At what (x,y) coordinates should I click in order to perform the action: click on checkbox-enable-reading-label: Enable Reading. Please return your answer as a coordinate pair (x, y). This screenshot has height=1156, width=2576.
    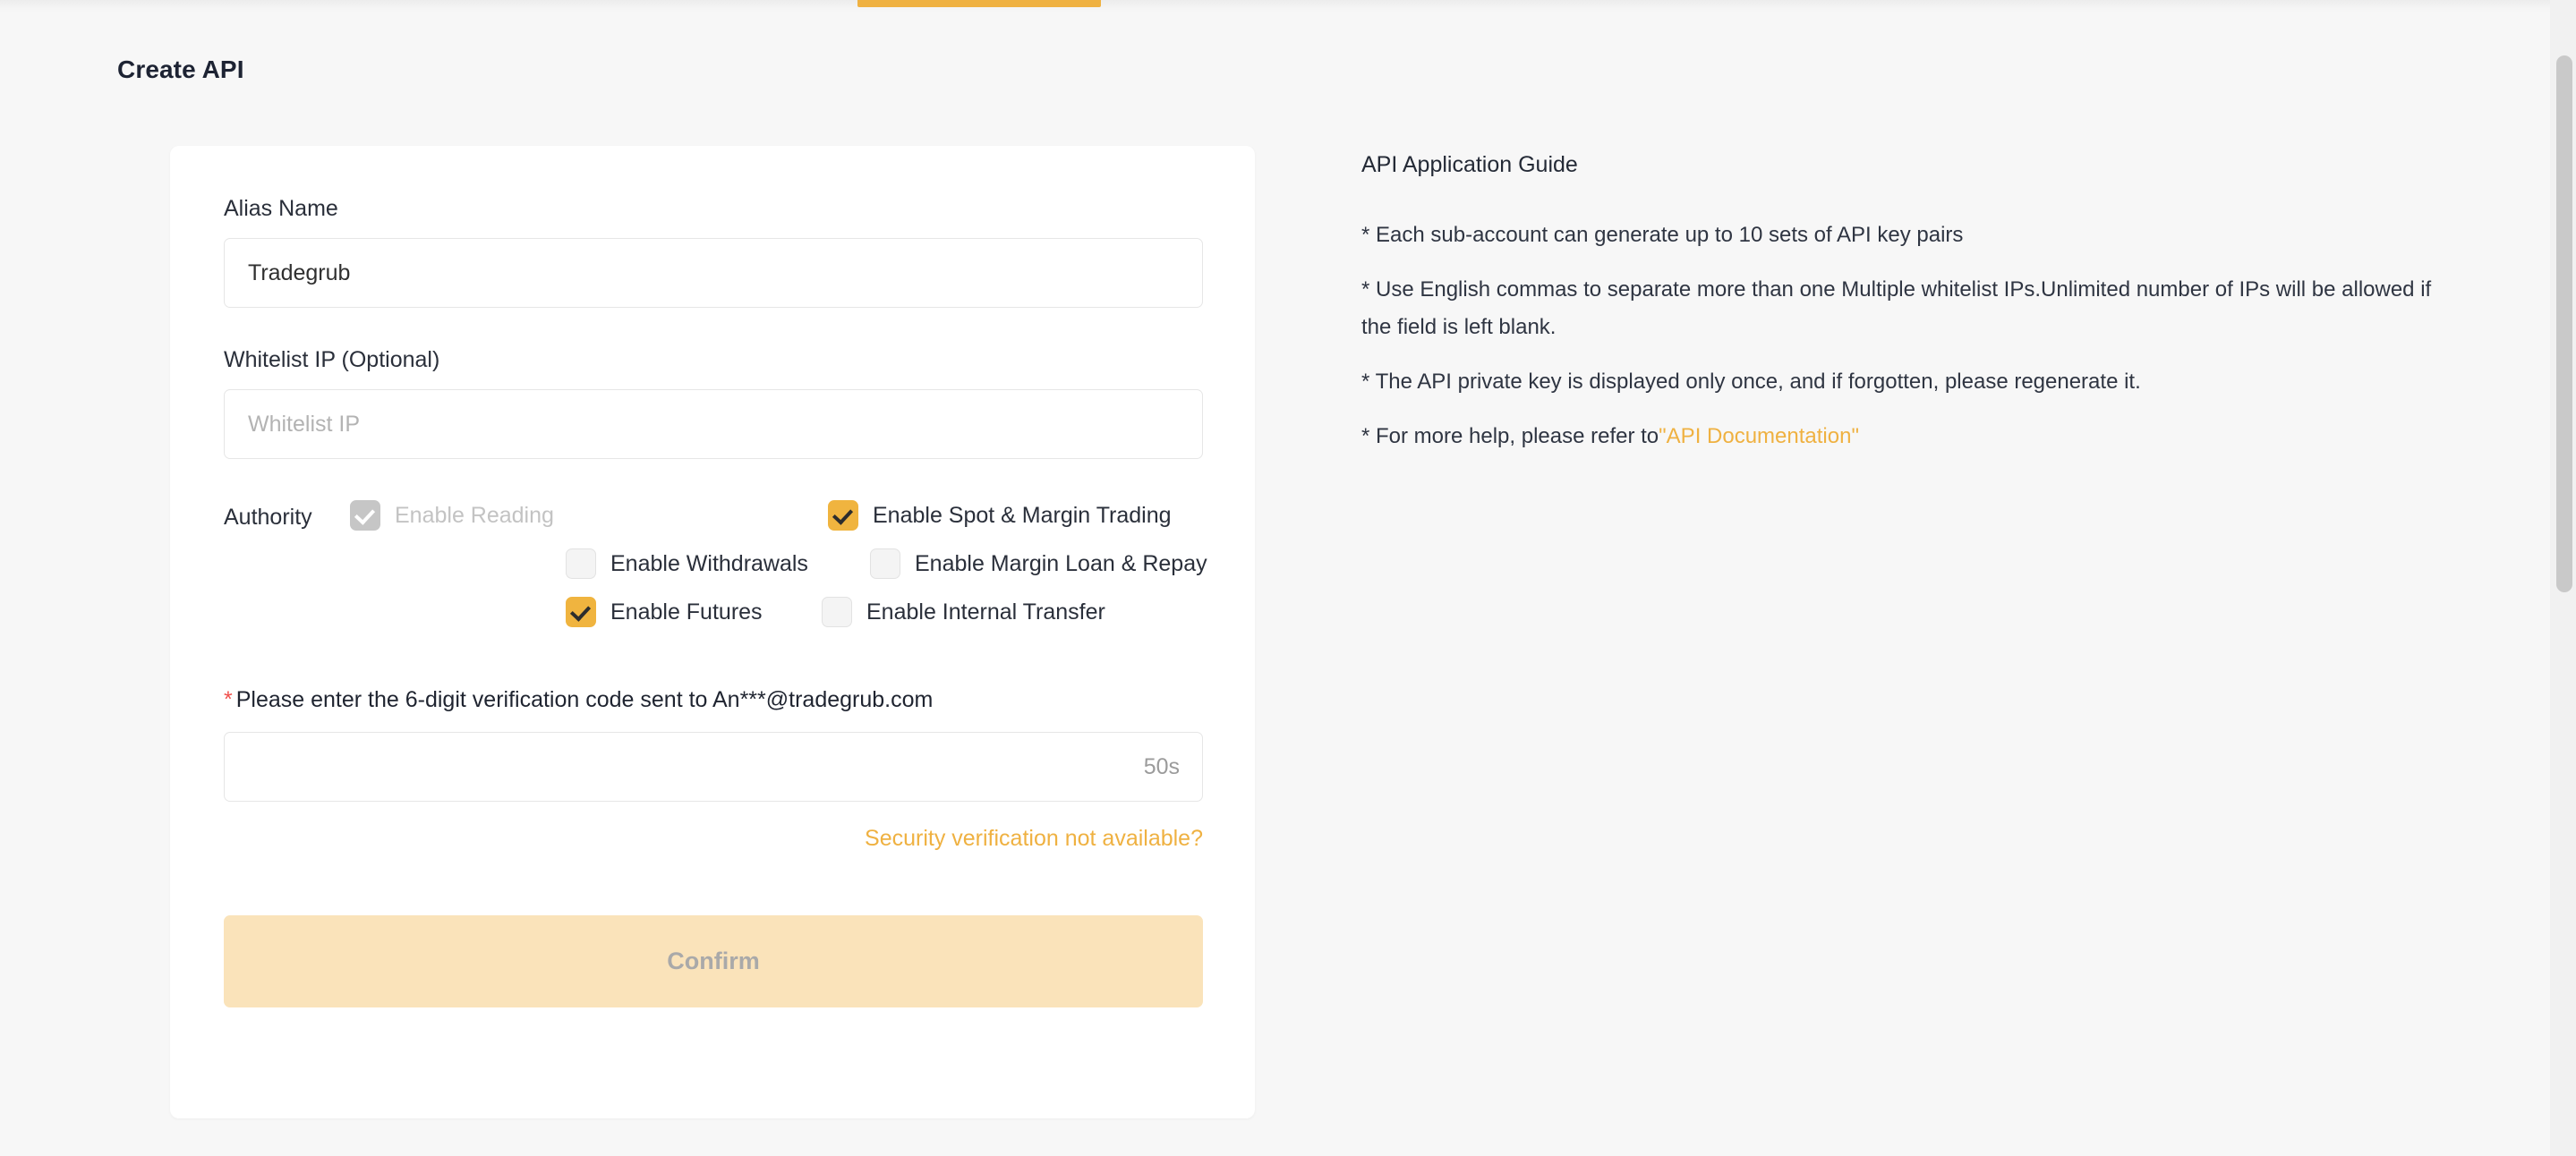
    Looking at the image, I should click on (474, 515).